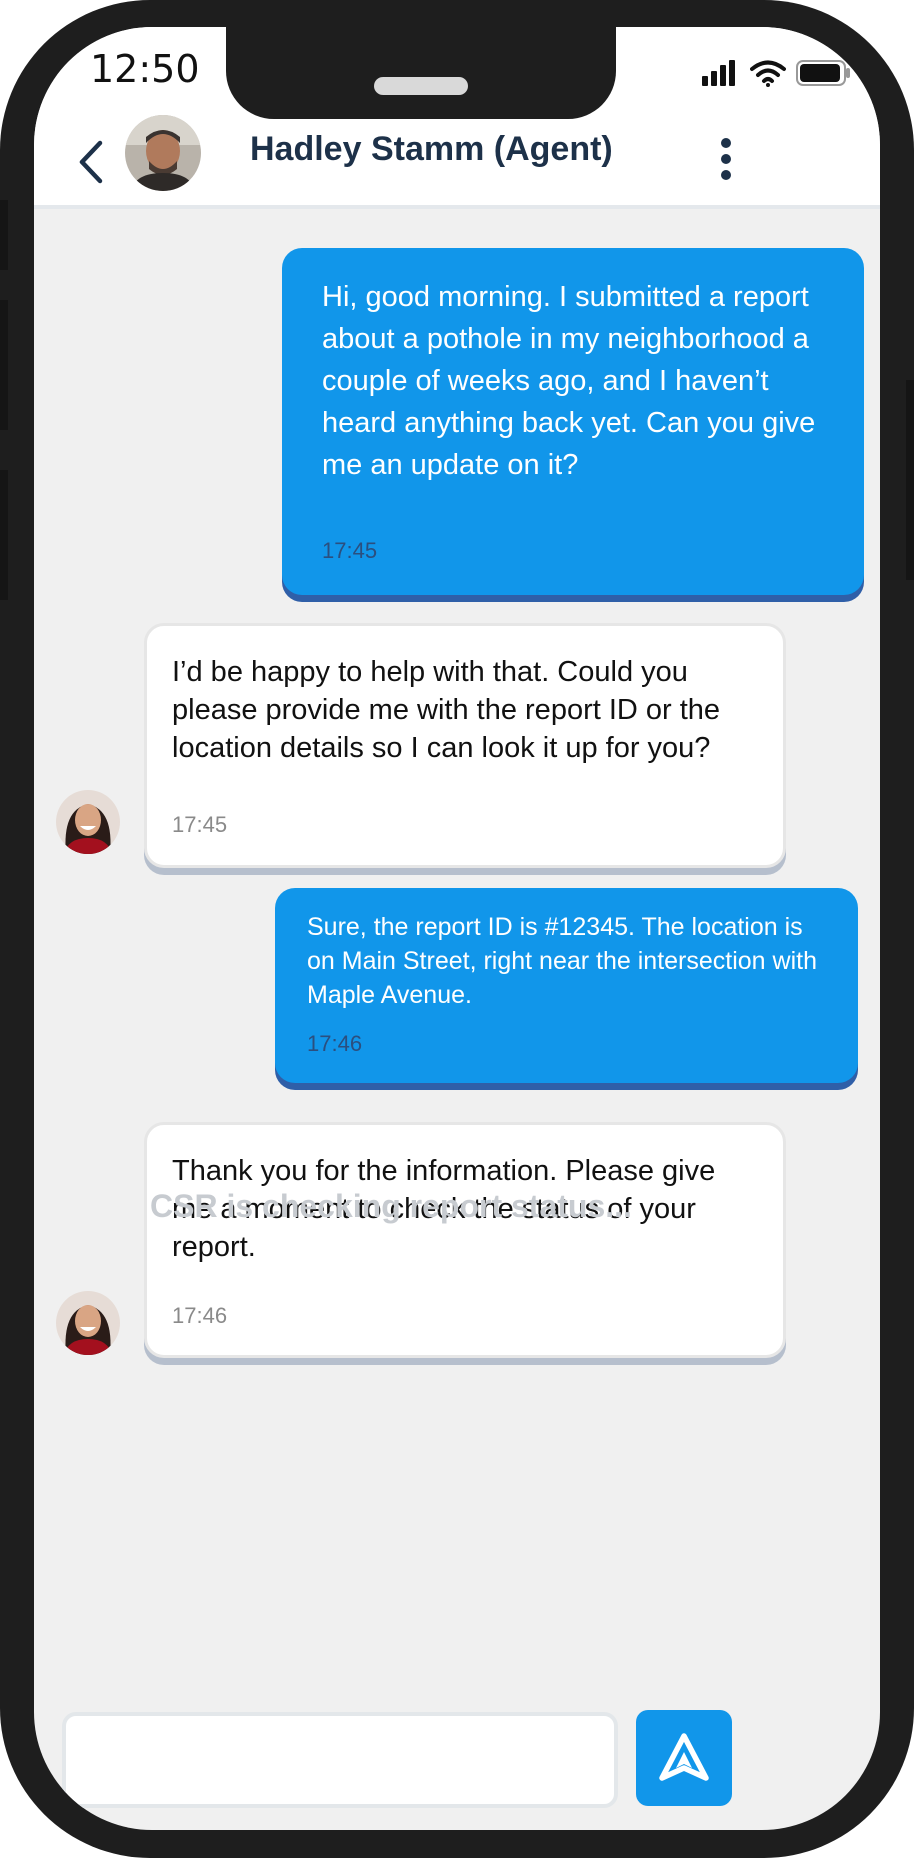 This screenshot has width=914, height=1858. What do you see at coordinates (823, 73) in the screenshot?
I see `battery-icon` at bounding box center [823, 73].